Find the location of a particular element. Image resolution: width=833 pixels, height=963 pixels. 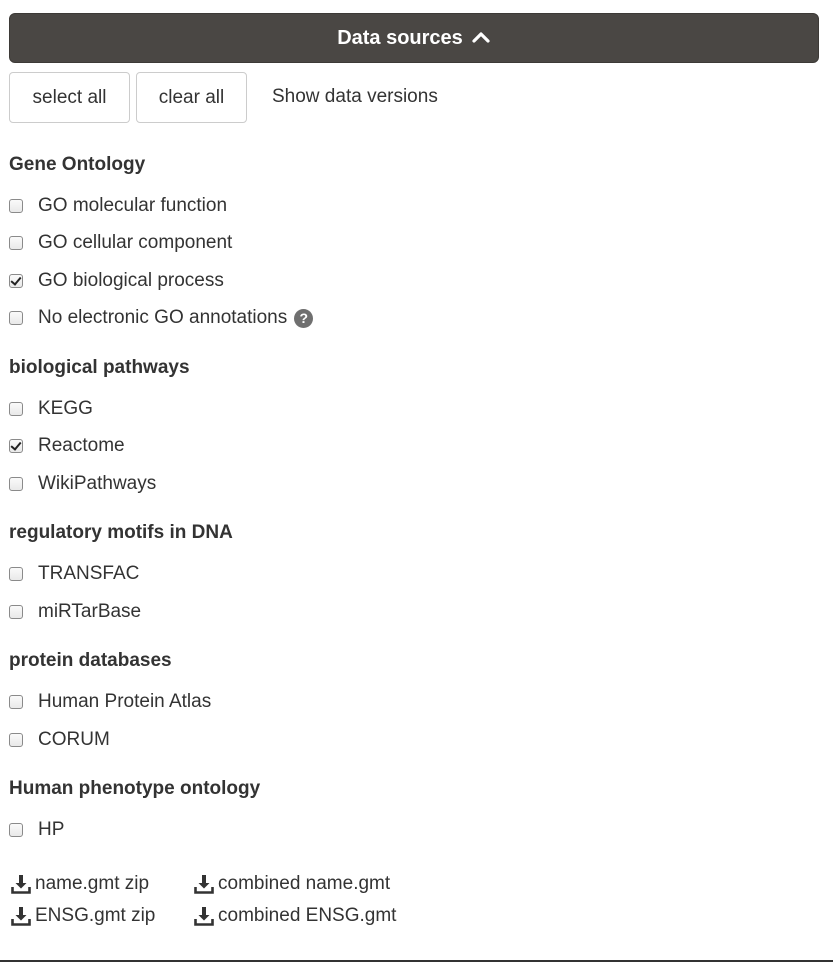

option-label: Reactome is located at coordinates (81, 445).